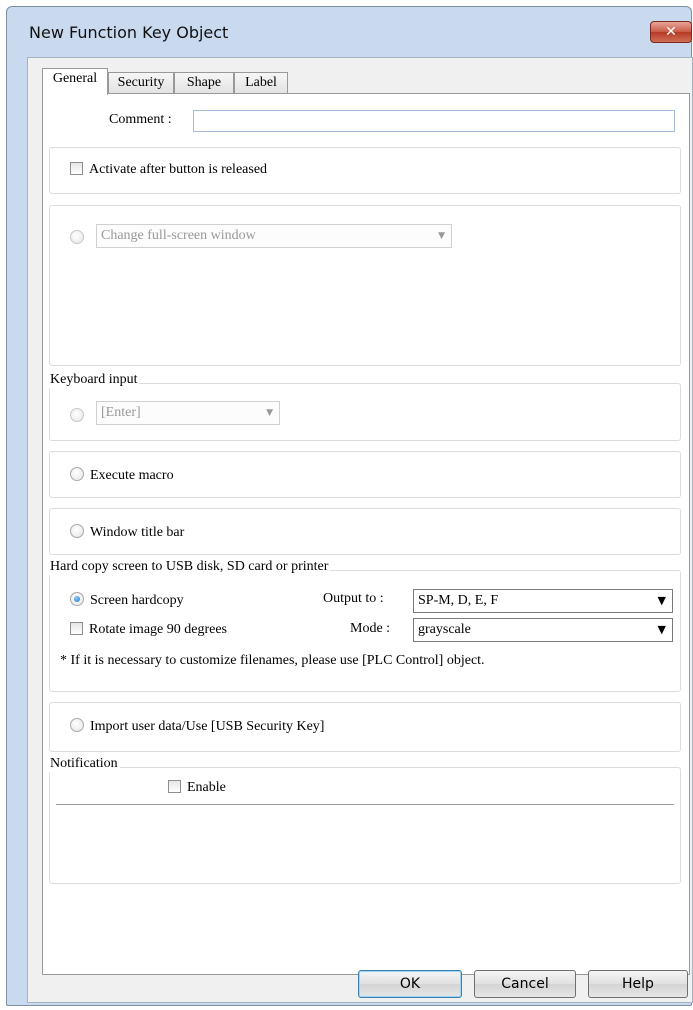 This screenshot has width=693, height=1010. I want to click on screen-hardcopy-radio: Screen hardcopy, so click(127, 600).